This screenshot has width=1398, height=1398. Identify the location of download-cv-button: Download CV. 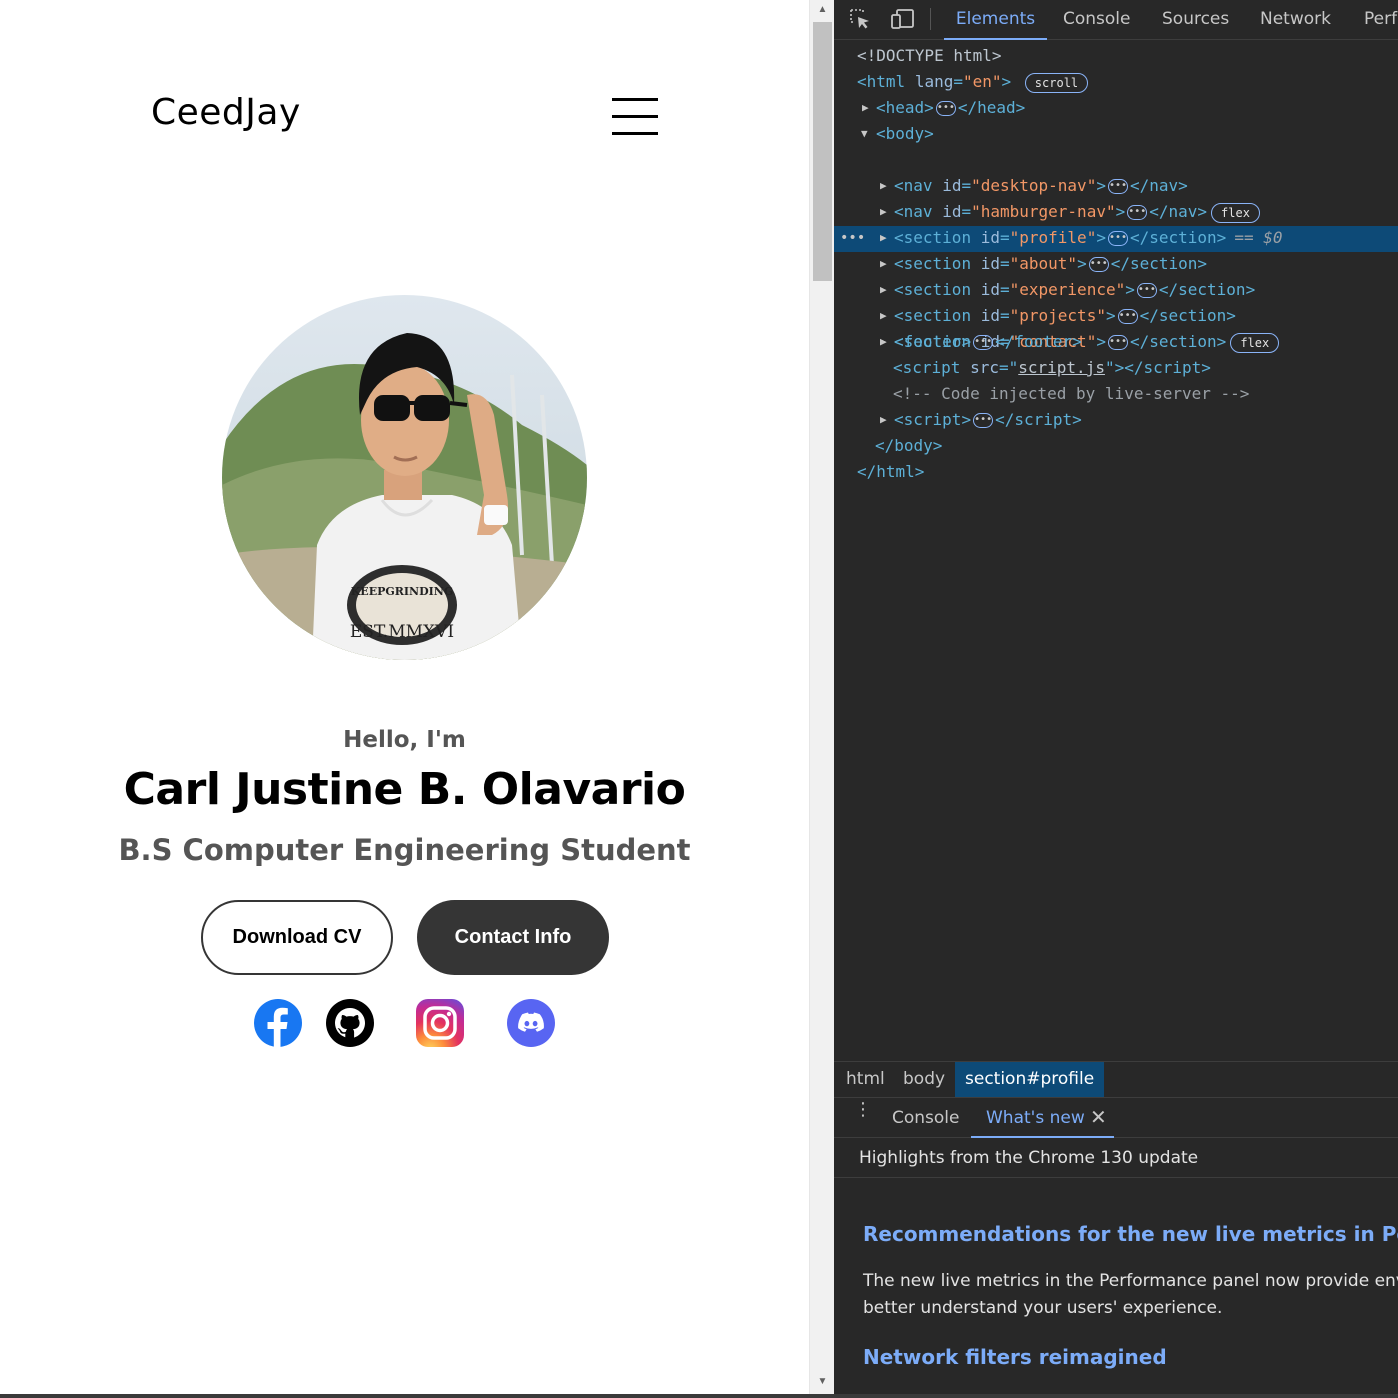
(297, 937).